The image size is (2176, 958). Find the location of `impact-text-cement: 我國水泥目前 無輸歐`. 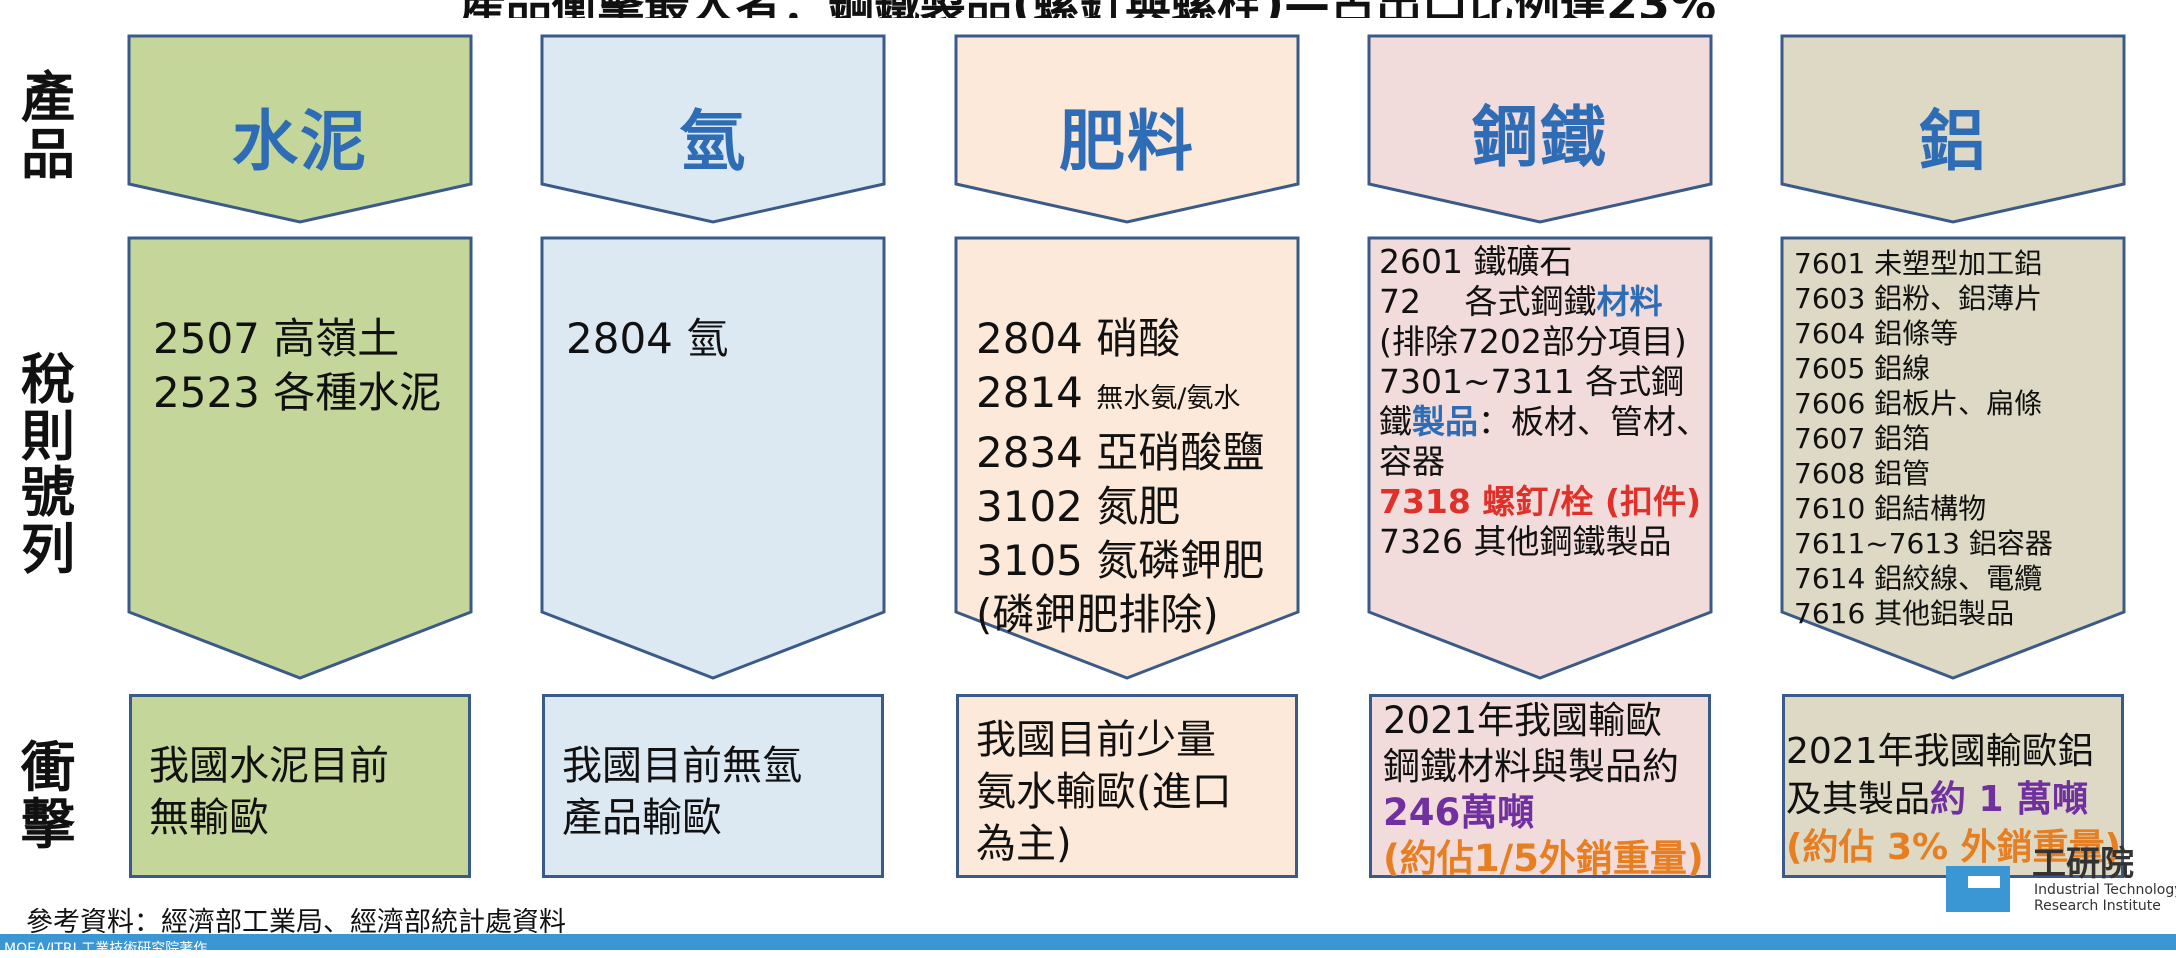

impact-text-cement: 我國水泥目前 無輸歐 is located at coordinates (269, 792).